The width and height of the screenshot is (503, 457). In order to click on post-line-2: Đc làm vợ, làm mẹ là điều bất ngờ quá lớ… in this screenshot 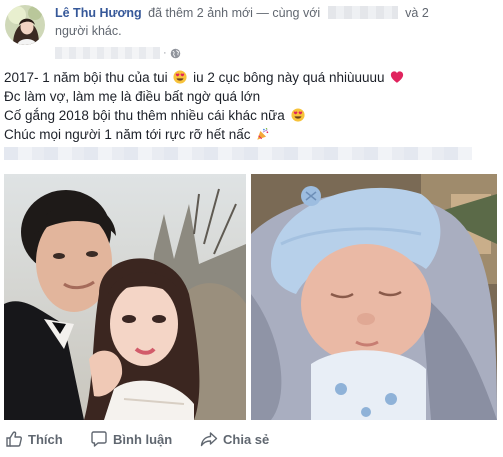, I will do `click(132, 96)`.